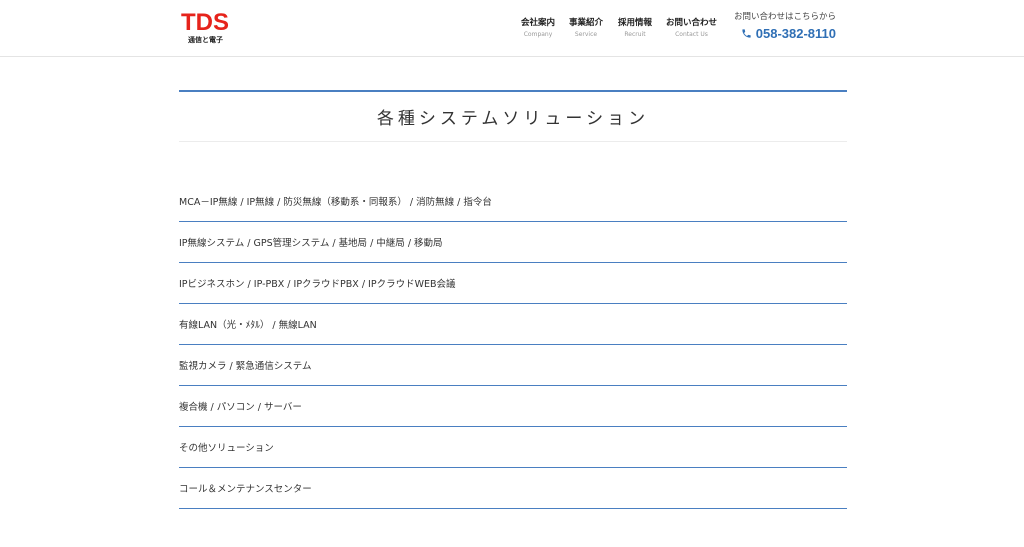  What do you see at coordinates (635, 23) in the screenshot?
I see `nav-label: 採用情報` at bounding box center [635, 23].